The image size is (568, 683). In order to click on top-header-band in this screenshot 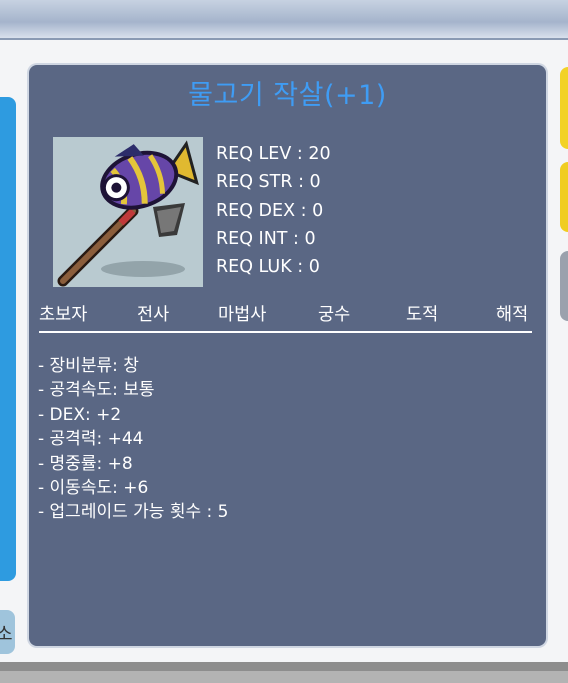, I will do `click(284, 20)`.